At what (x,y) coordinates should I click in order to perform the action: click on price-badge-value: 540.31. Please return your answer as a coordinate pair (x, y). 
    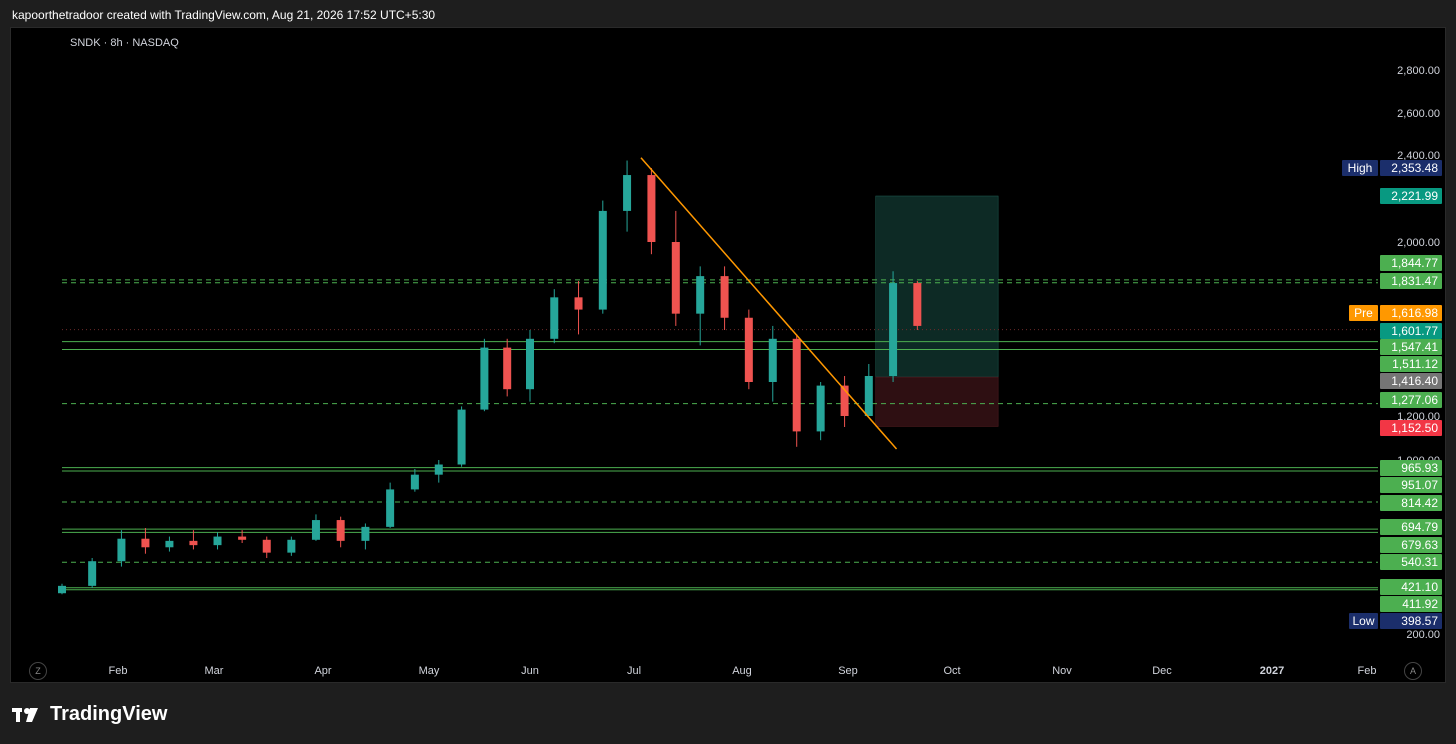
    Looking at the image, I should click on (1419, 562).